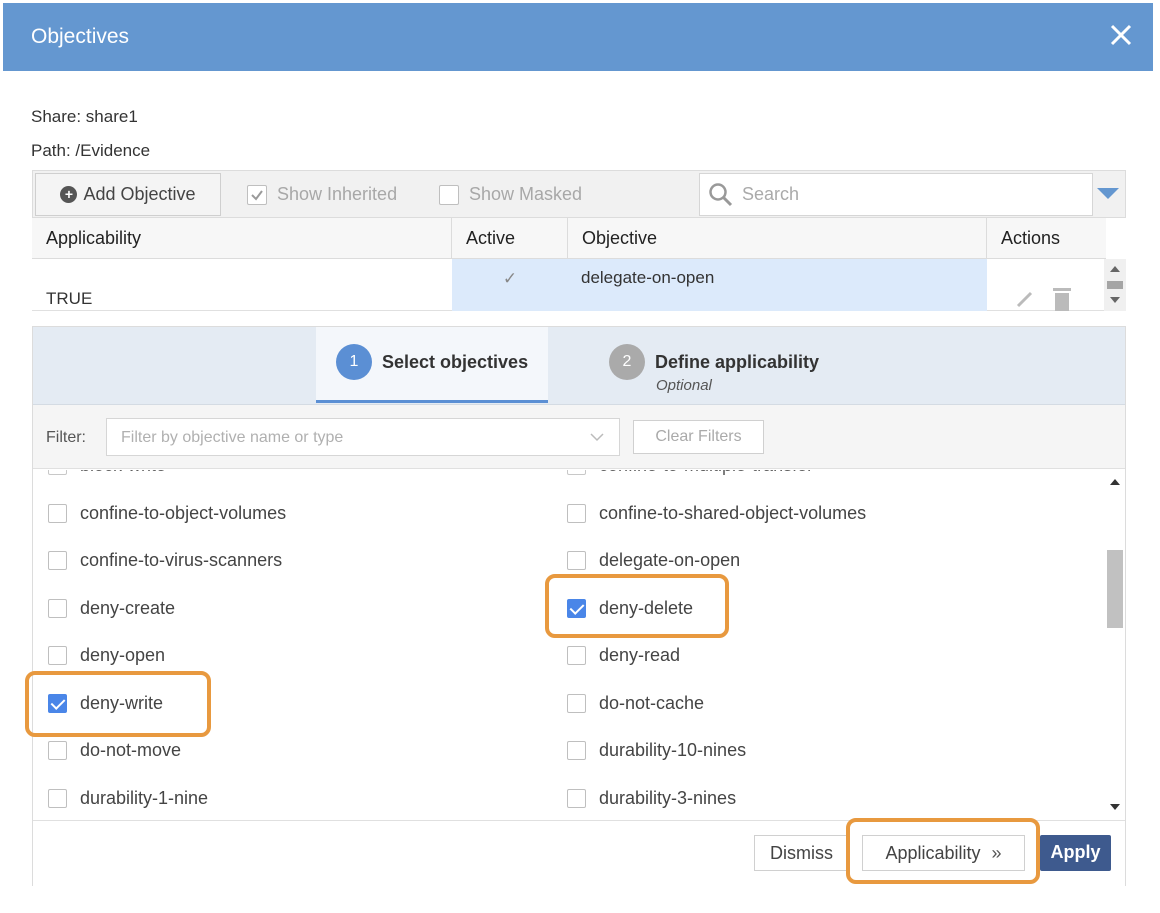  Describe the element at coordinates (183, 512) in the screenshot. I see `objective-label: confine-to-object-volumes` at that location.